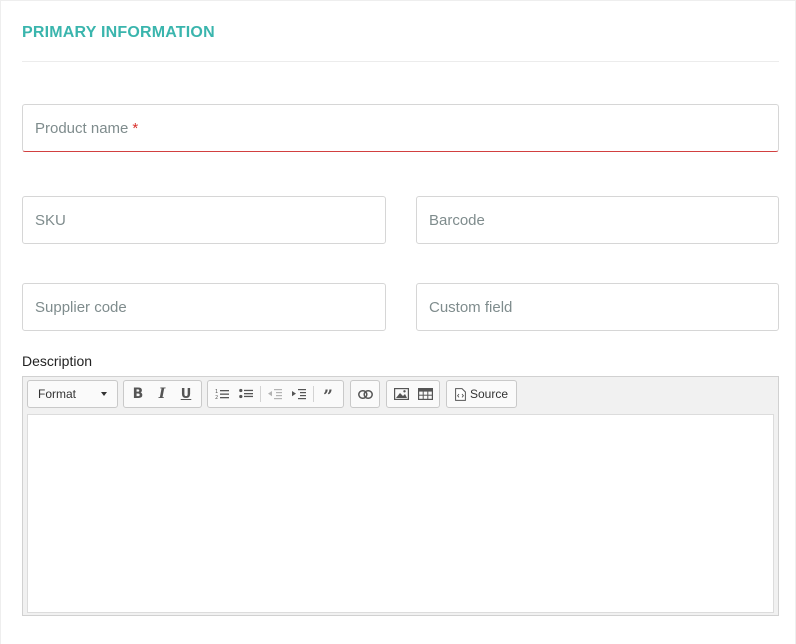  I want to click on svg-text: 2, so click(216, 397).